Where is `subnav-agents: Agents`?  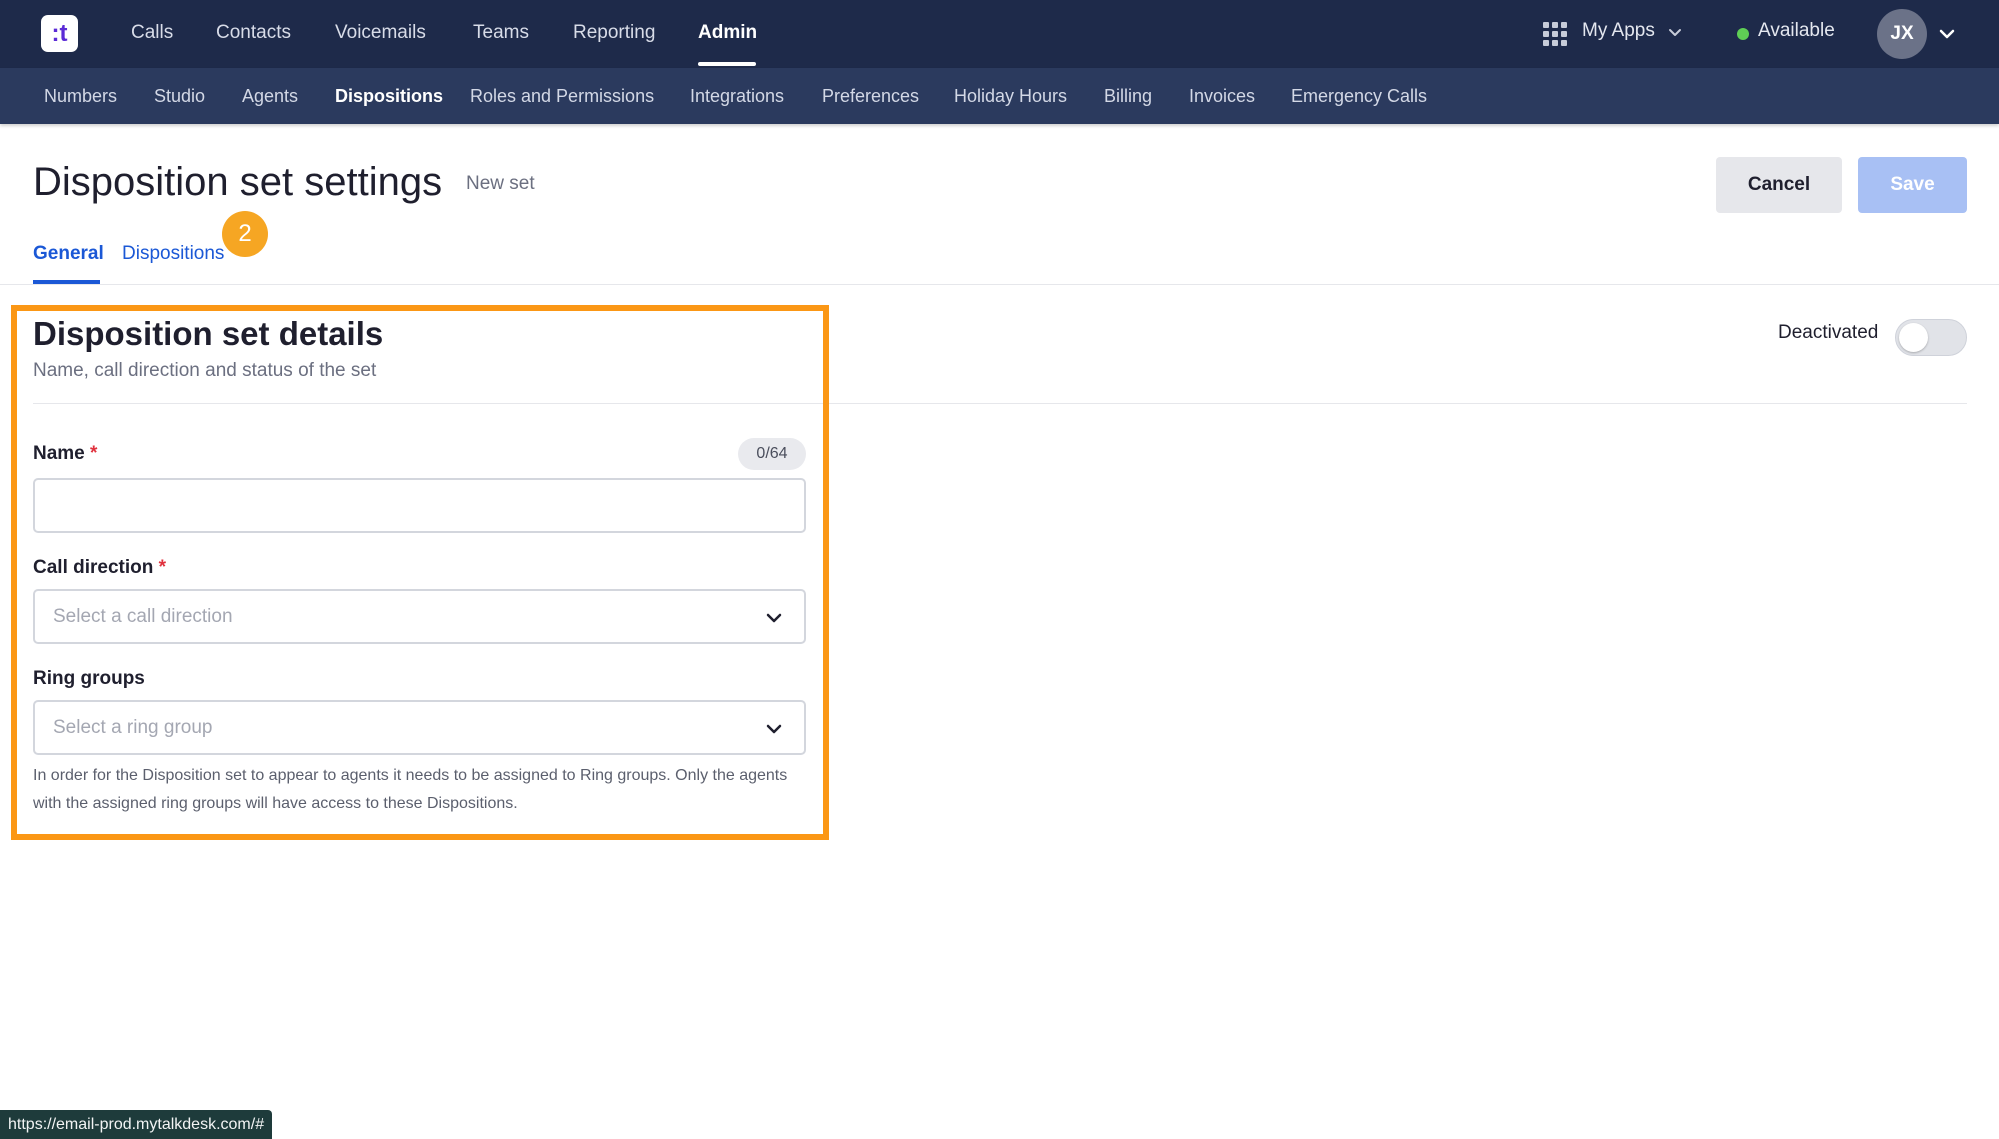 subnav-agents: Agents is located at coordinates (270, 96).